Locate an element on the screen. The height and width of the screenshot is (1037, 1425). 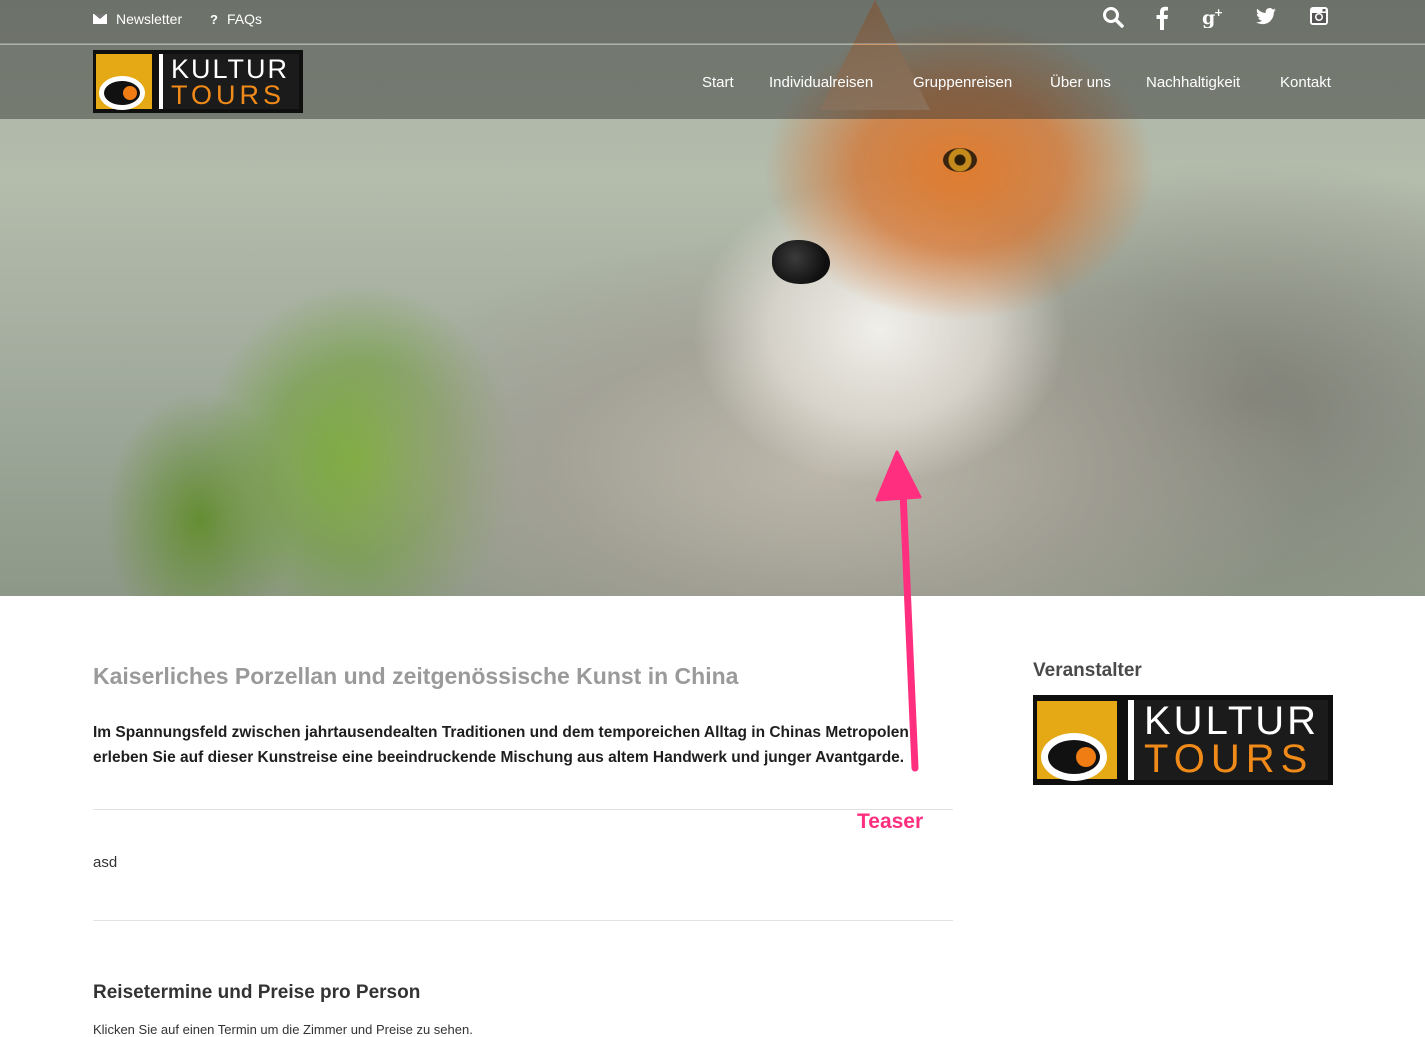
newsletter-label: Newsletter is located at coordinates (149, 19).